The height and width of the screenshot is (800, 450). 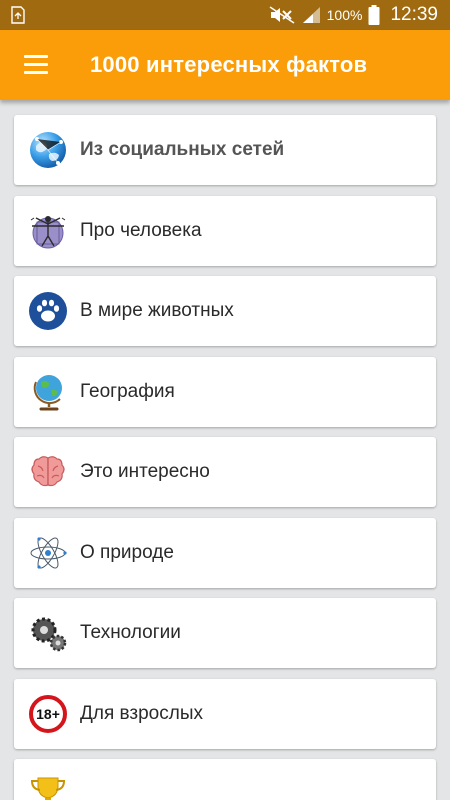 I want to click on category-item-animals: В мире животных, so click(x=225, y=311).